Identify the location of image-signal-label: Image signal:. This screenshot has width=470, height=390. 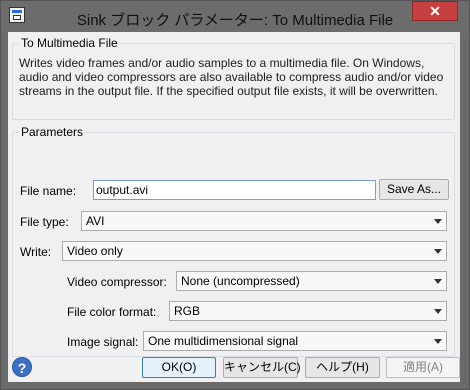
(103, 342).